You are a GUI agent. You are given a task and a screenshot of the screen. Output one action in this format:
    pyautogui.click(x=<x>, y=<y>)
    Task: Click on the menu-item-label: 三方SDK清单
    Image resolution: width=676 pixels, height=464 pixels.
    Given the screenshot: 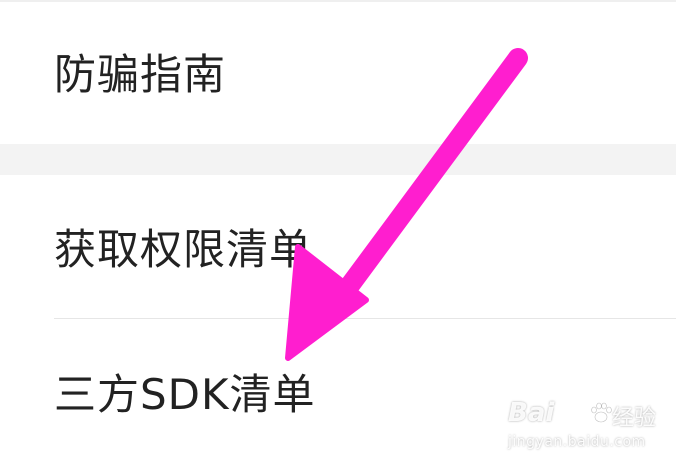 What is the action you would take?
    pyautogui.click(x=185, y=394)
    